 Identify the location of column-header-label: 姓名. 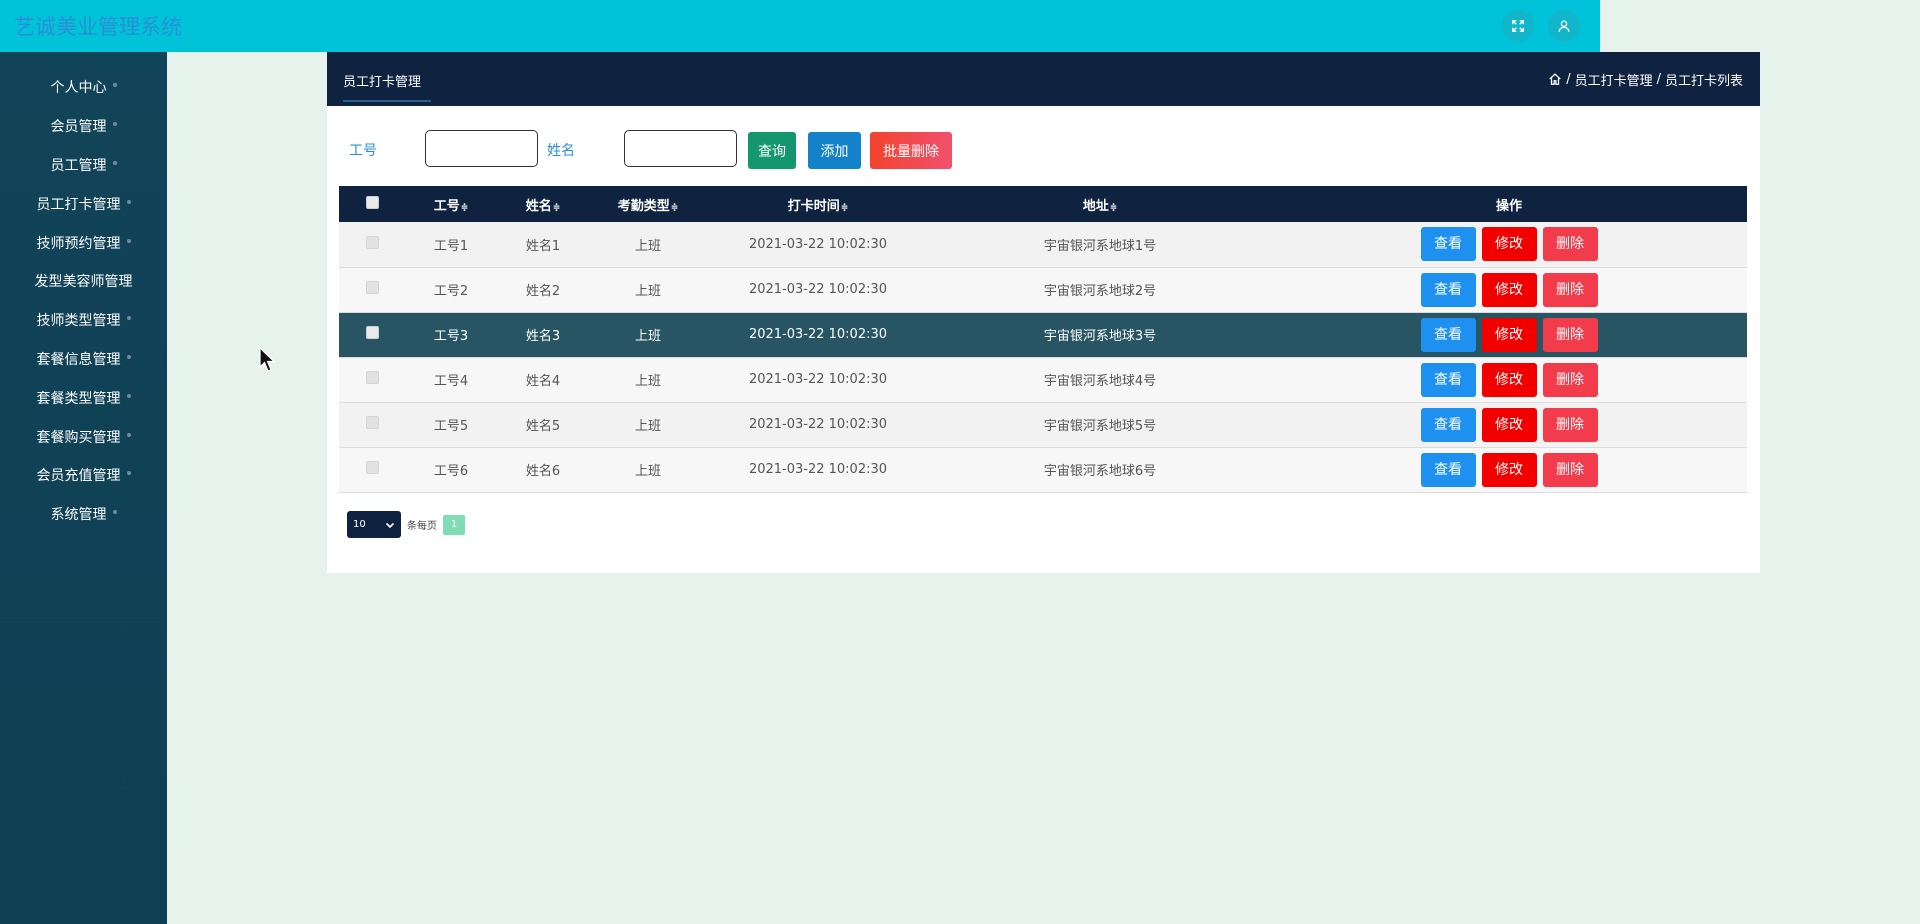
(538, 206).